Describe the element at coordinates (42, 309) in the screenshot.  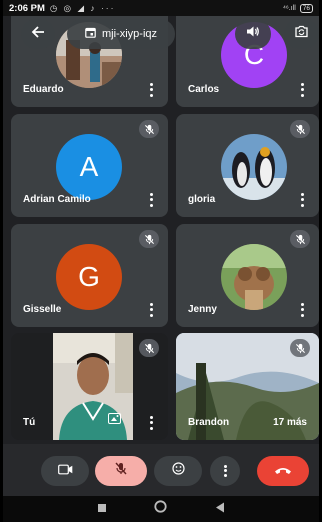
I see `participant-name: Gisselle` at that location.